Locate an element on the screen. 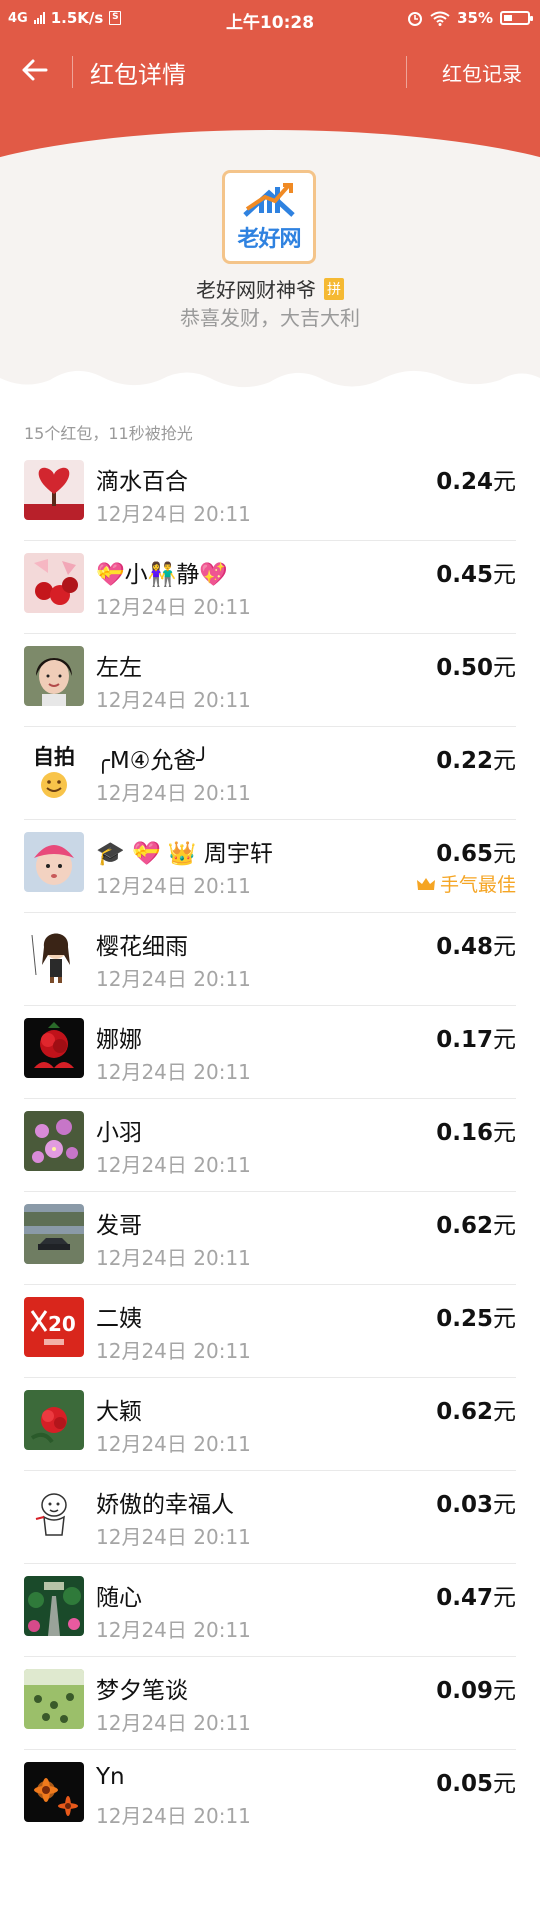 Image resolution: width=540 pixels, height=1907 pixels. torn-edge is located at coordinates (270, 369).